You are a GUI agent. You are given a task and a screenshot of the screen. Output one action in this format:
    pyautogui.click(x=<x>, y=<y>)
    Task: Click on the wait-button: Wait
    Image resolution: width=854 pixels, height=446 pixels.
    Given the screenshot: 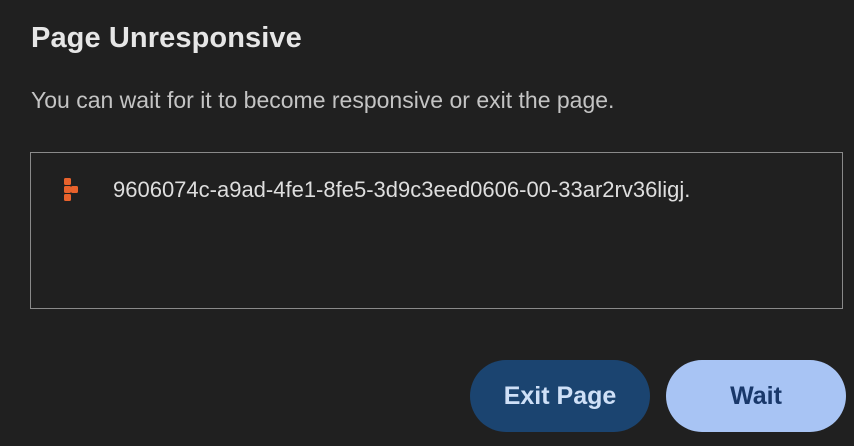 What is the action you would take?
    pyautogui.click(x=756, y=396)
    